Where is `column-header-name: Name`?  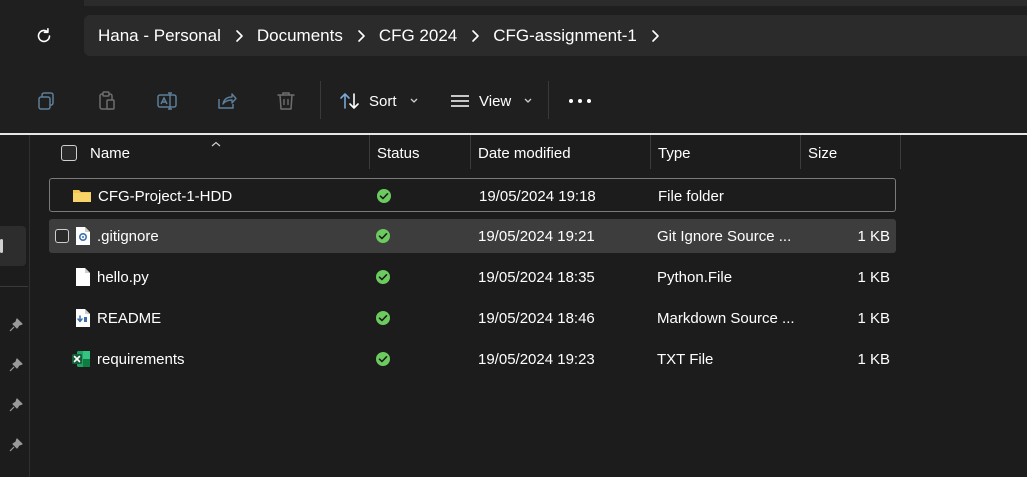
column-header-name: Name is located at coordinates (110, 153).